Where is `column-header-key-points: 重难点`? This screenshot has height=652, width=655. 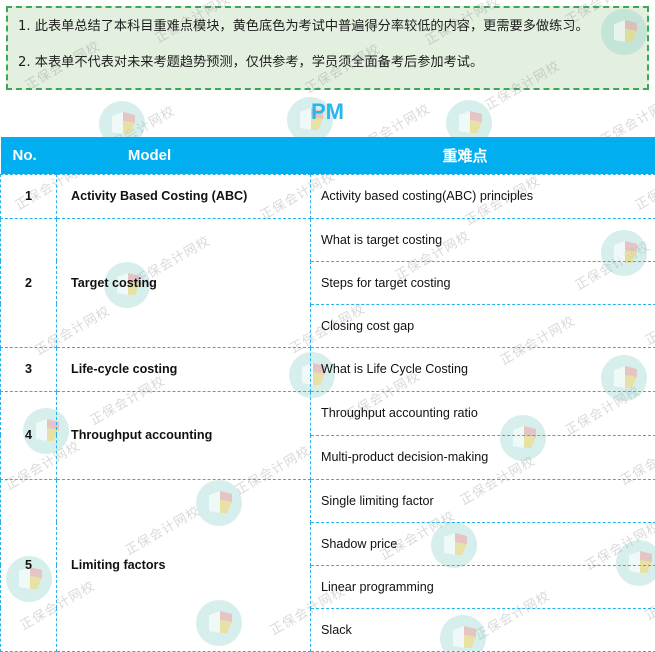 column-header-key-points: 重难点 is located at coordinates (483, 155).